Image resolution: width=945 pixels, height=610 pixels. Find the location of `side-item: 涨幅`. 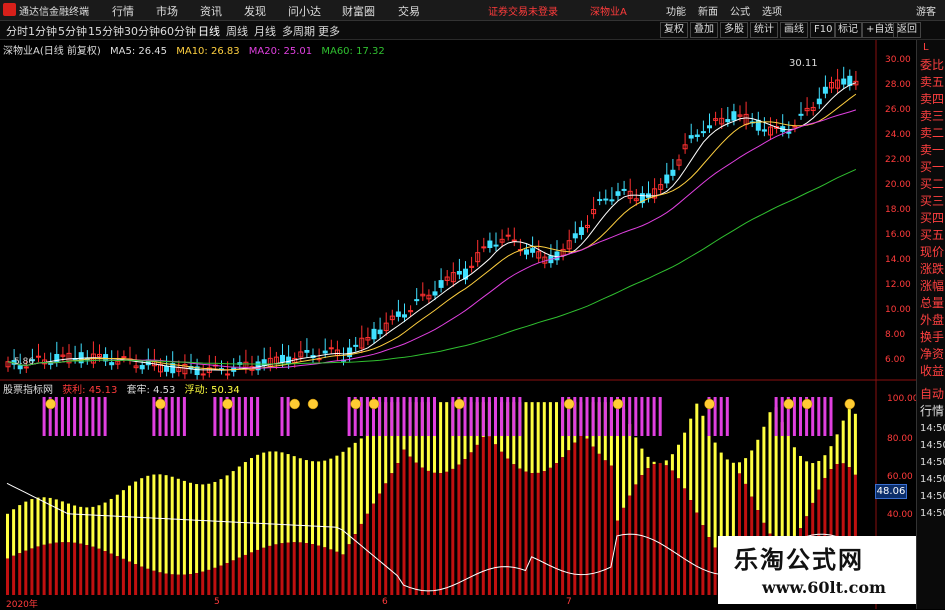

side-item: 涨幅 is located at coordinates (932, 285).